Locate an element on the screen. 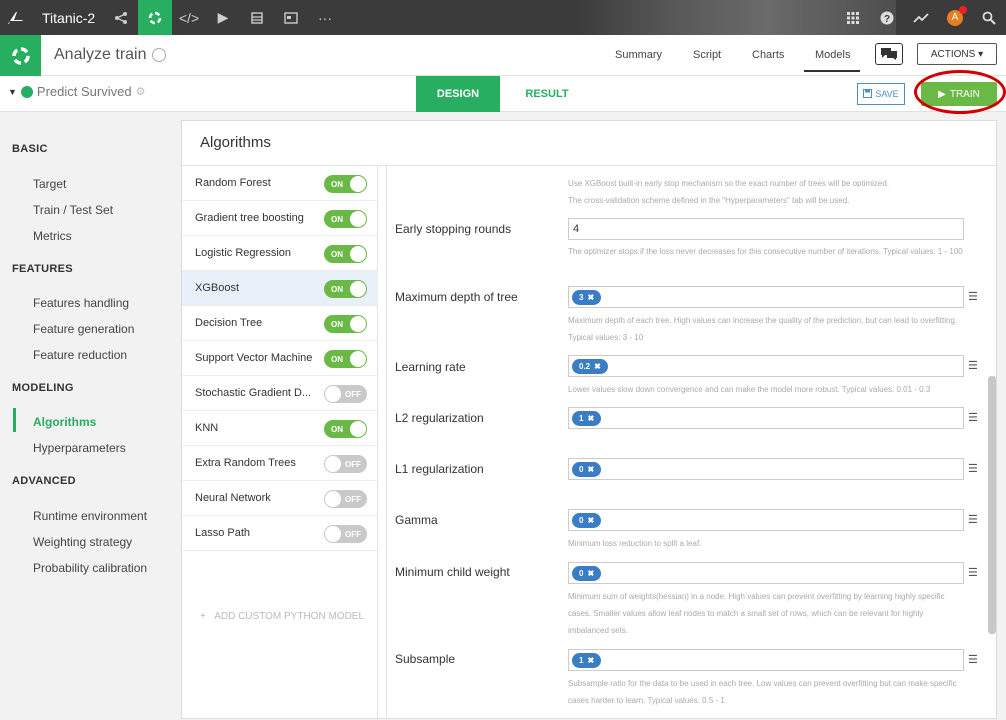 The image size is (1006, 720). algorithm-item-selected: XGBoost ON is located at coordinates (280, 288).